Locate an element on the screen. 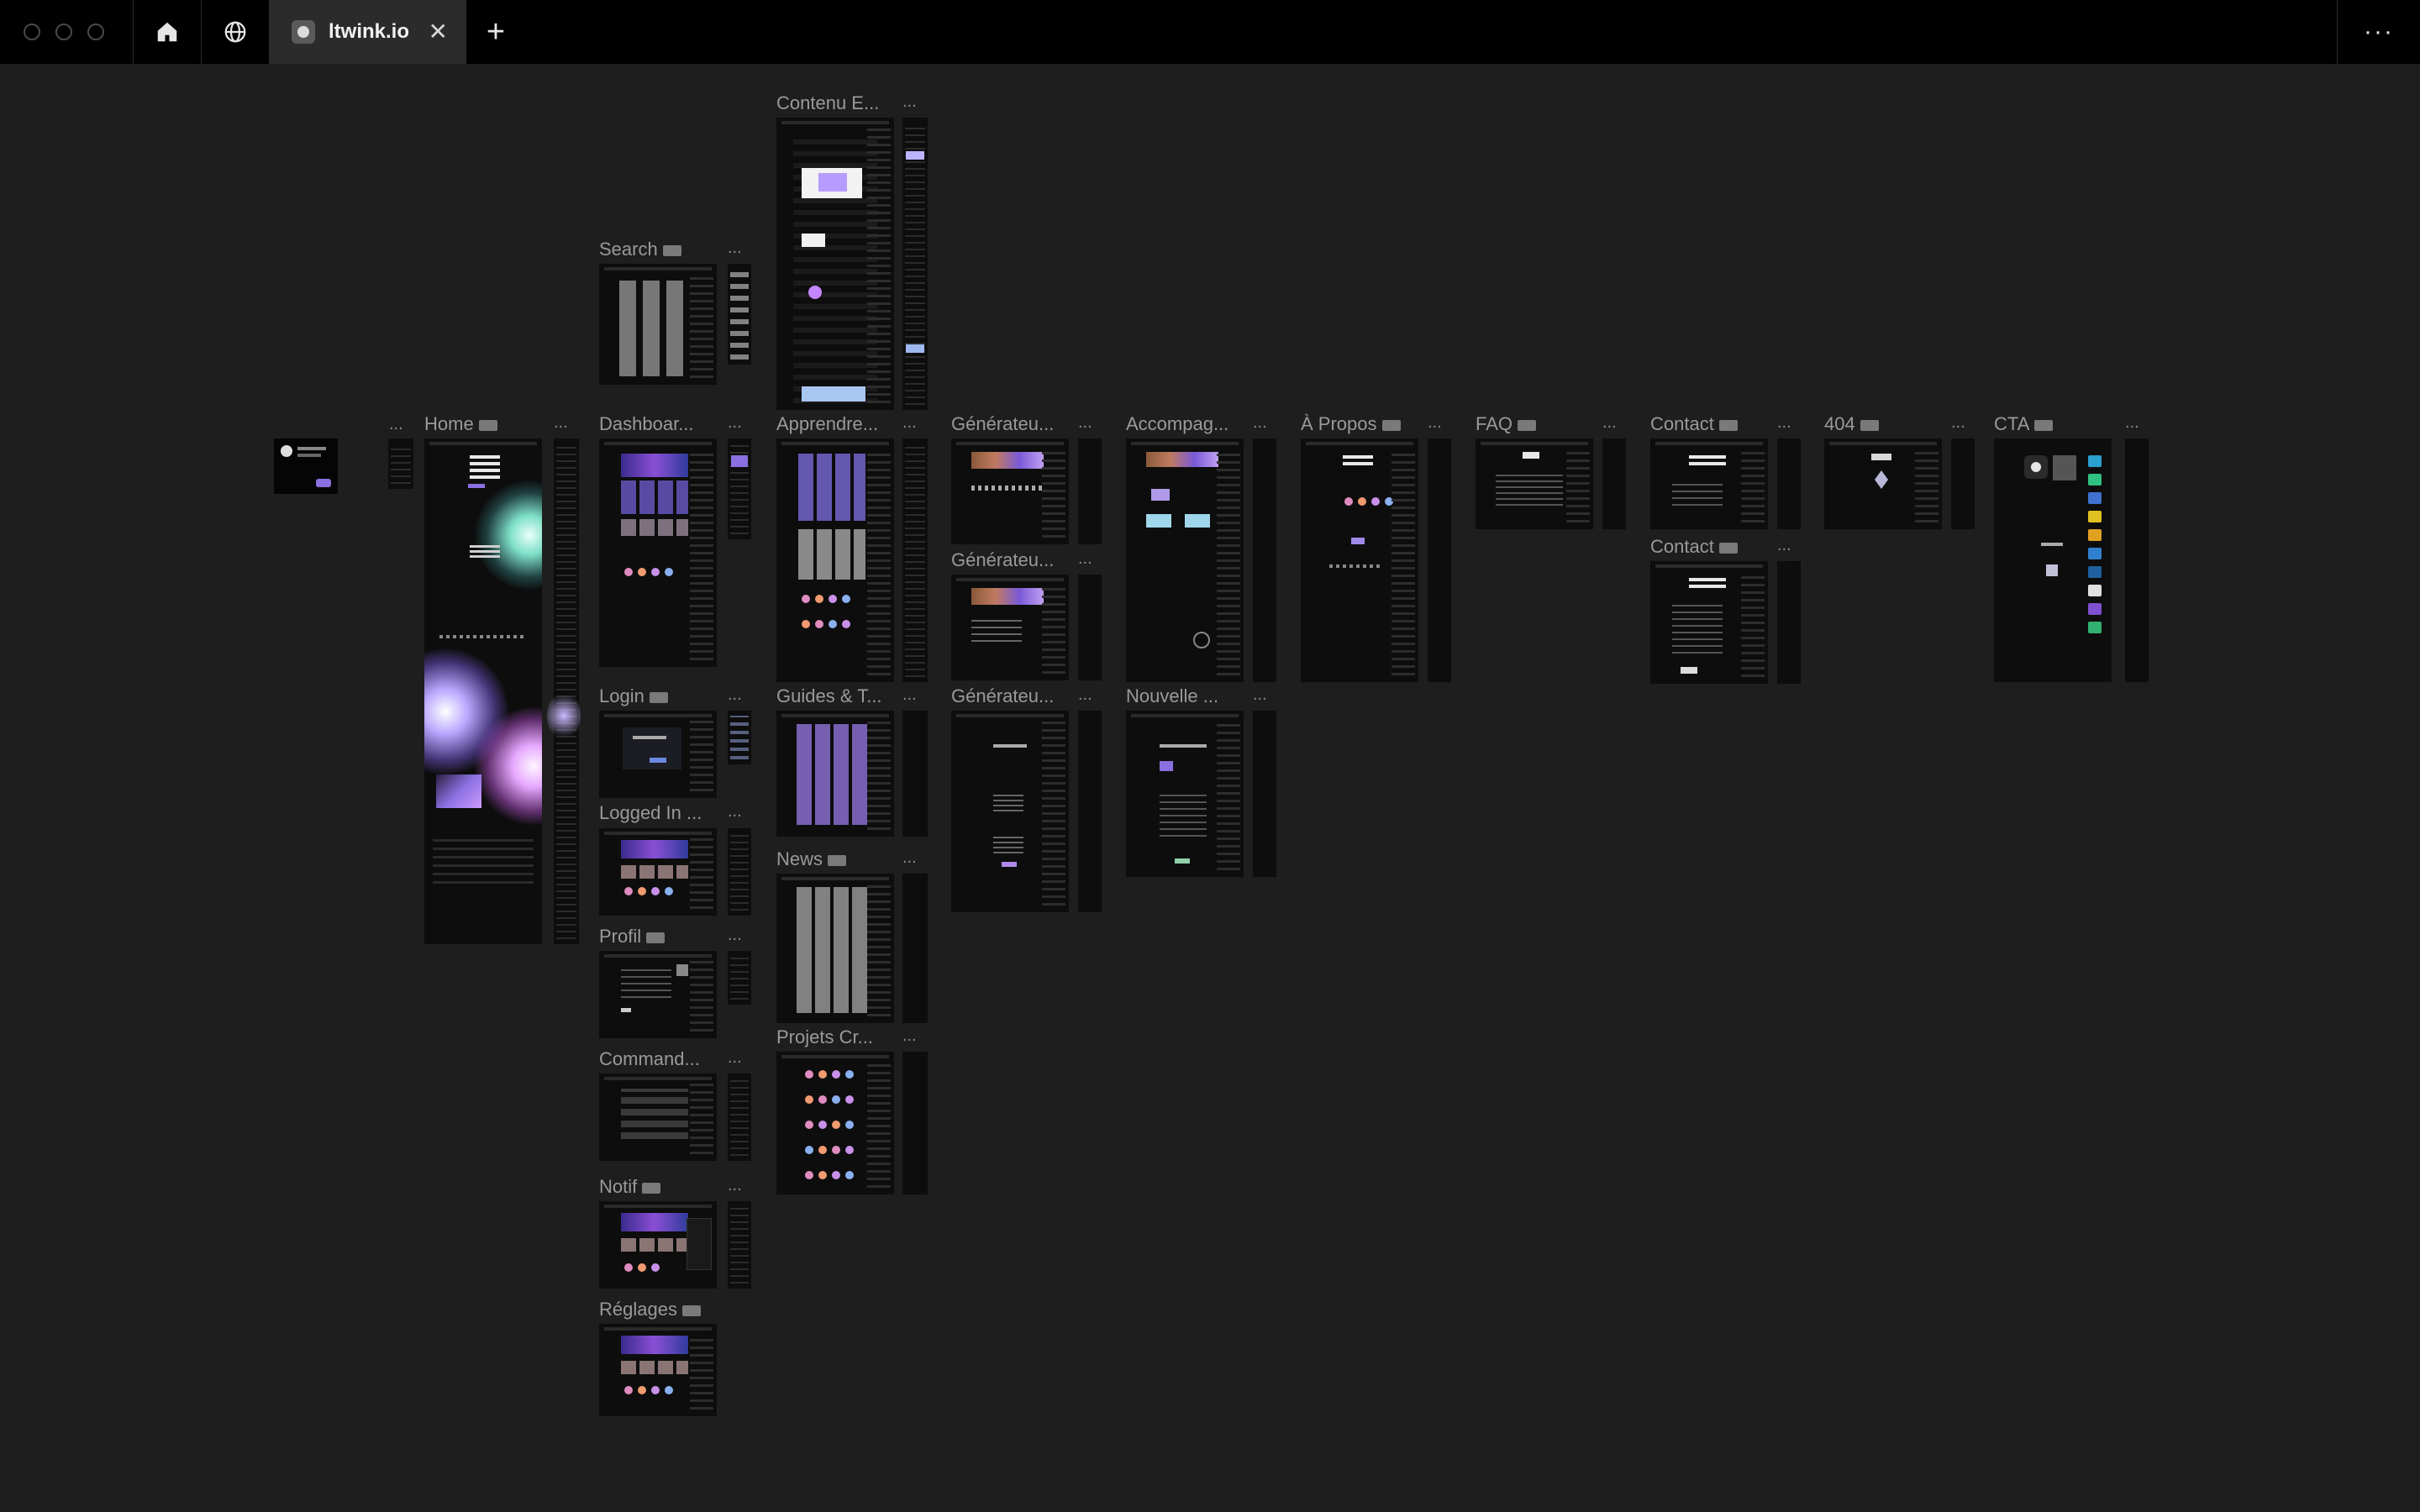 This screenshot has height=1512, width=2420. tab-title: ltwink.io is located at coordinates (369, 31).